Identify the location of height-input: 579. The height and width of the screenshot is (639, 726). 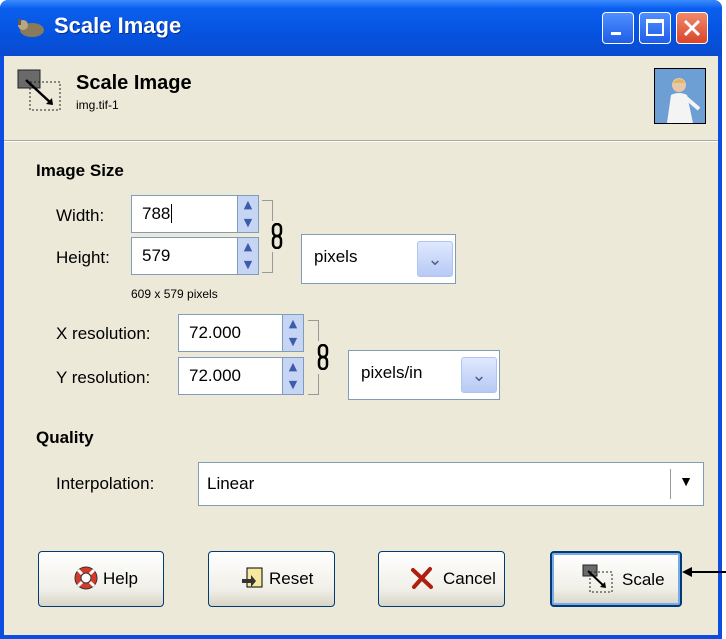
(185, 256).